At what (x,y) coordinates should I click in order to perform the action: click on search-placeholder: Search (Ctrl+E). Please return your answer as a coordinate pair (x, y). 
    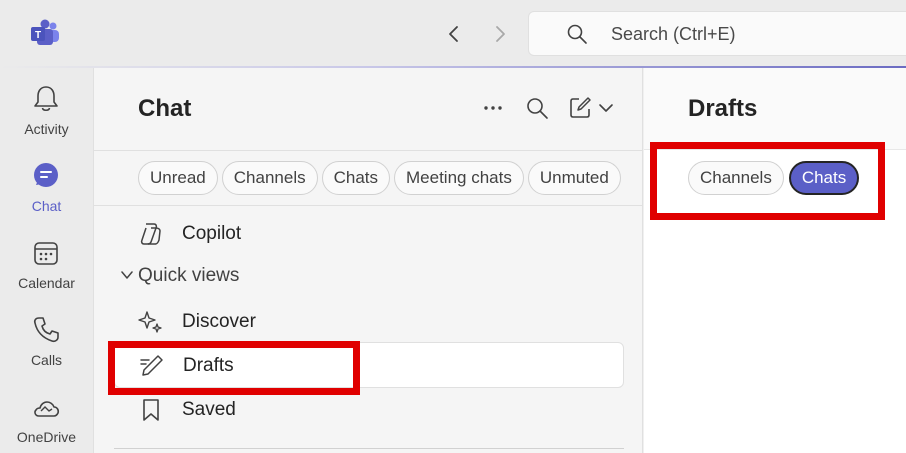
    Looking at the image, I should click on (673, 34).